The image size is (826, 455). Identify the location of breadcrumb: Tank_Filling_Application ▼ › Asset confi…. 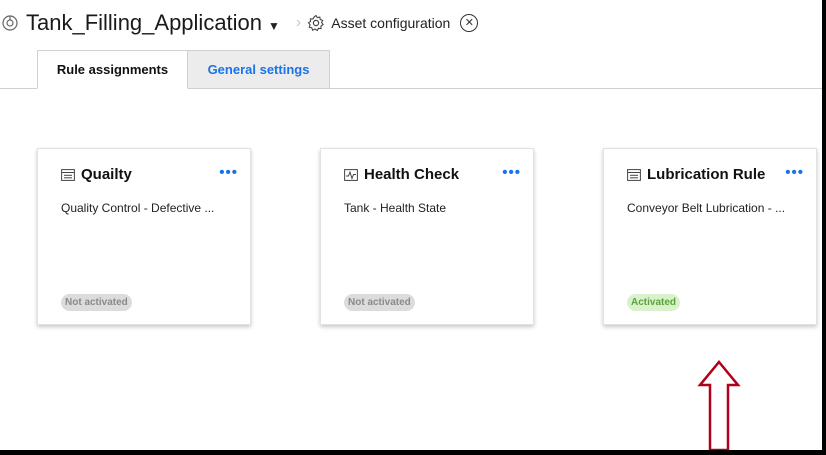
(239, 23).